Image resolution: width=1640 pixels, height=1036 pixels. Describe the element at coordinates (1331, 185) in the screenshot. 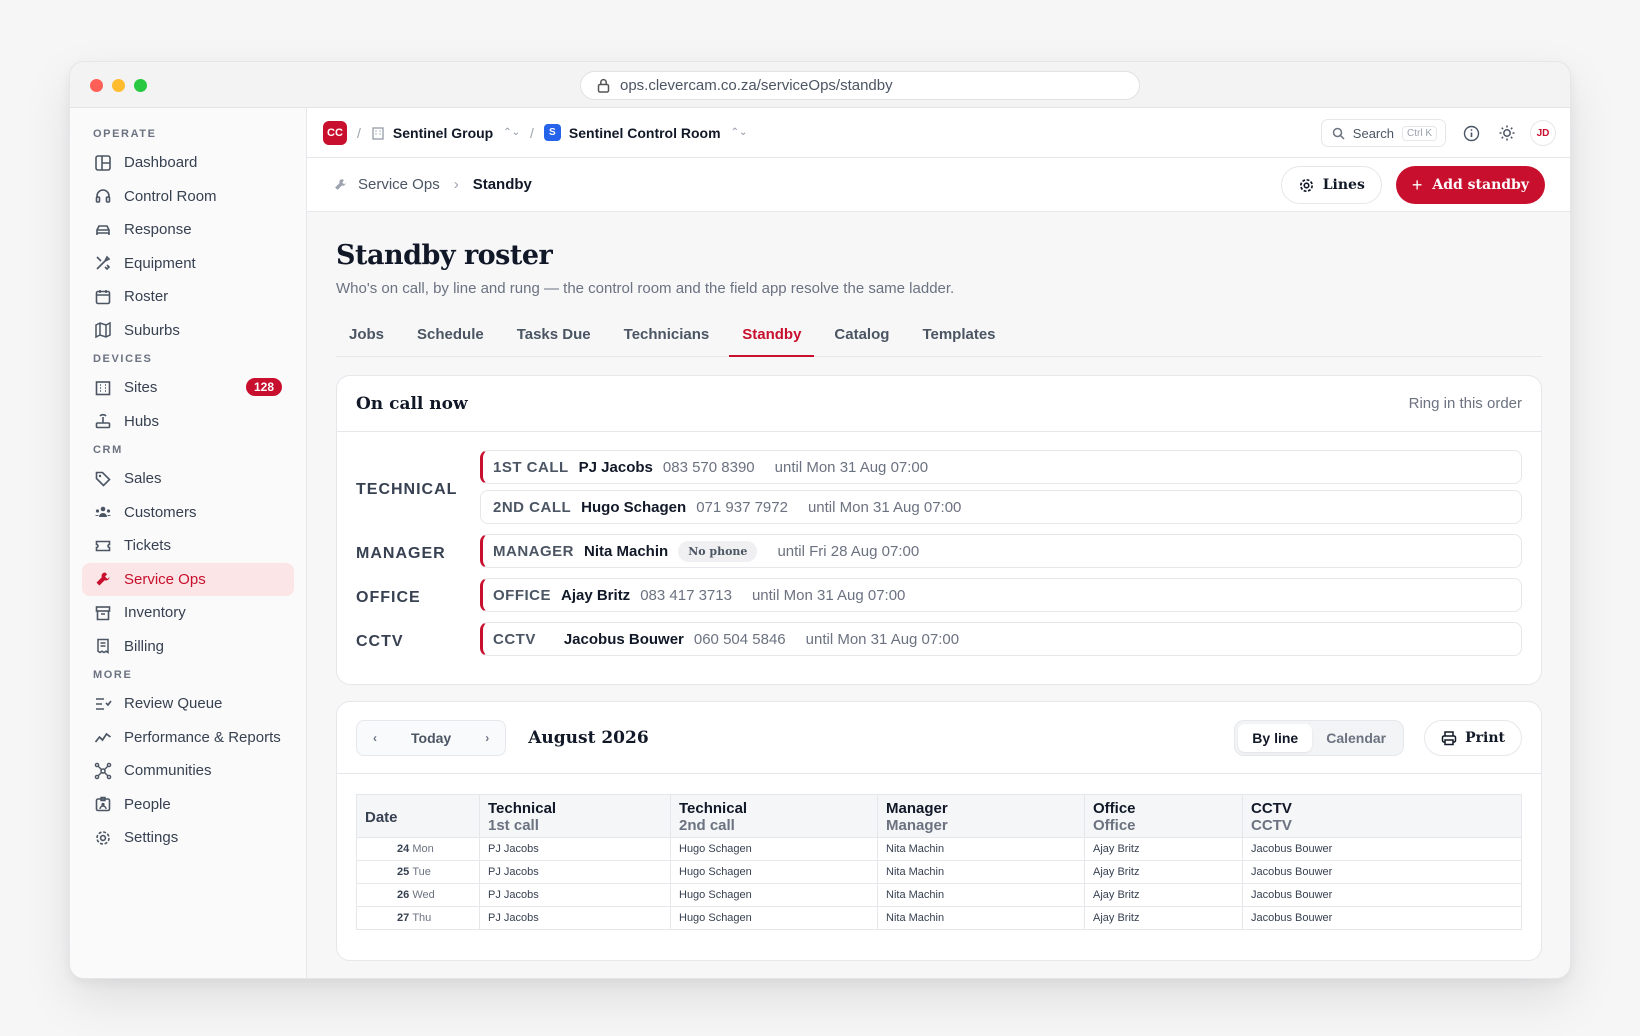

I see `lines-button: Lines` at that location.